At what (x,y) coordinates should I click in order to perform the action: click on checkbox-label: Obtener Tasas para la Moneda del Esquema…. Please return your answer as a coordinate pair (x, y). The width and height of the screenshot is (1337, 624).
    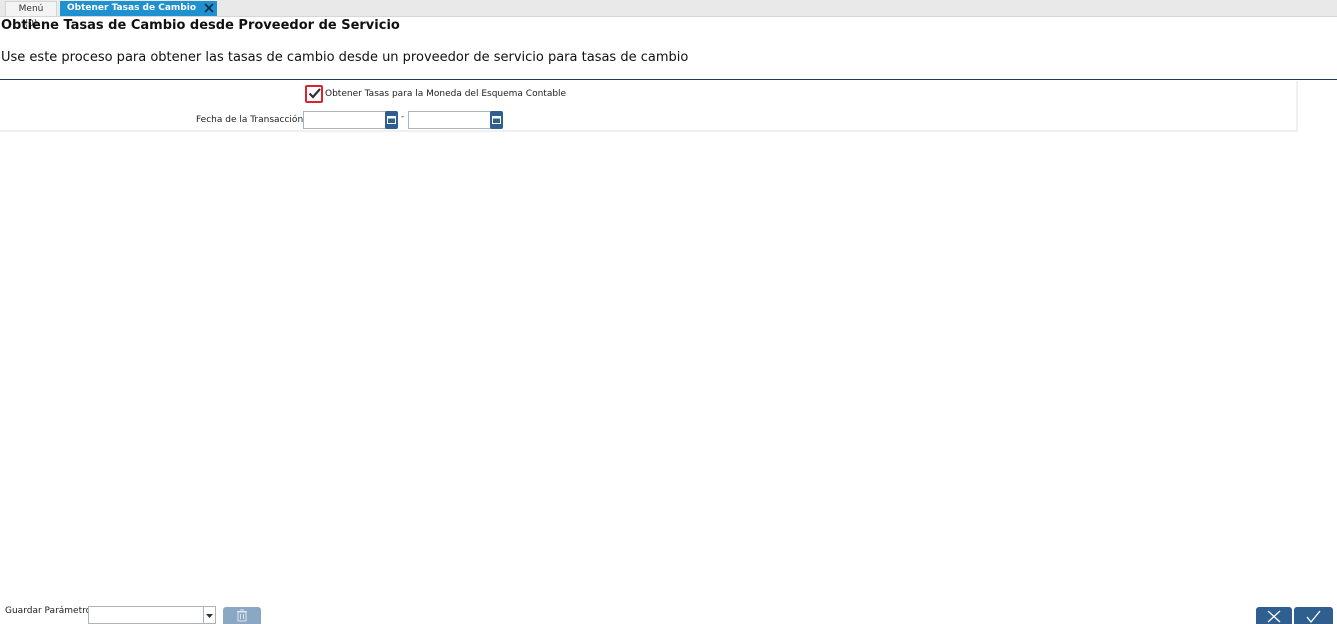
    Looking at the image, I should click on (446, 94).